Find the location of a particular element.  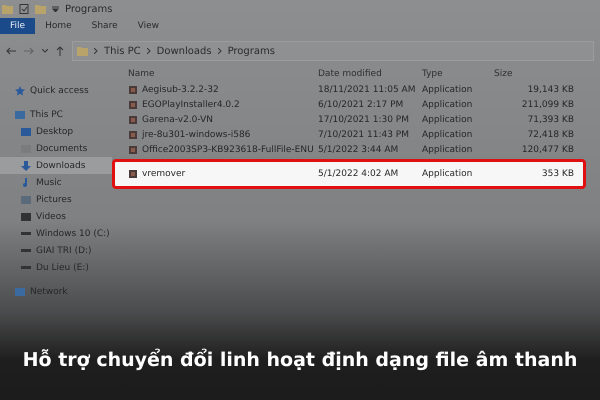

file-name: EGOPlayInstaller4.0.2 is located at coordinates (191, 105).